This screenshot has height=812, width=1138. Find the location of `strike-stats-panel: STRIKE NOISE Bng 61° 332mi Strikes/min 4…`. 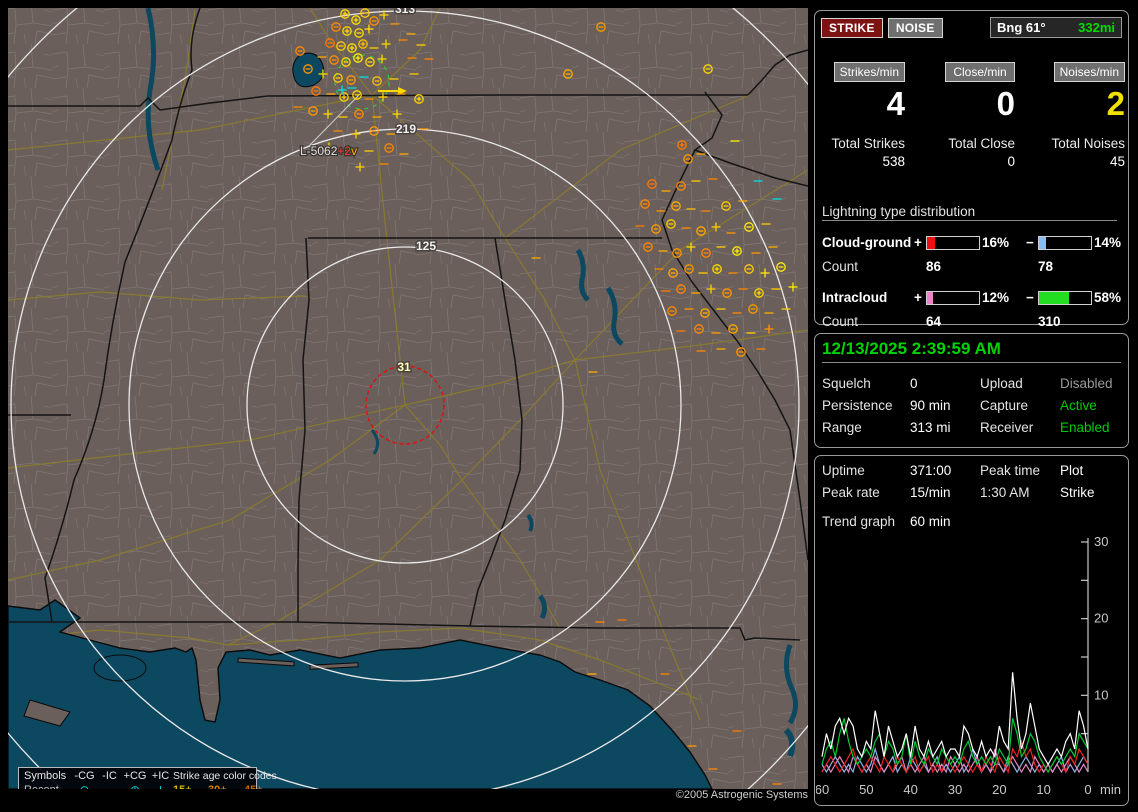

strike-stats-panel: STRIKE NOISE Bng 61° 332mi Strikes/min 4… is located at coordinates (971, 169).